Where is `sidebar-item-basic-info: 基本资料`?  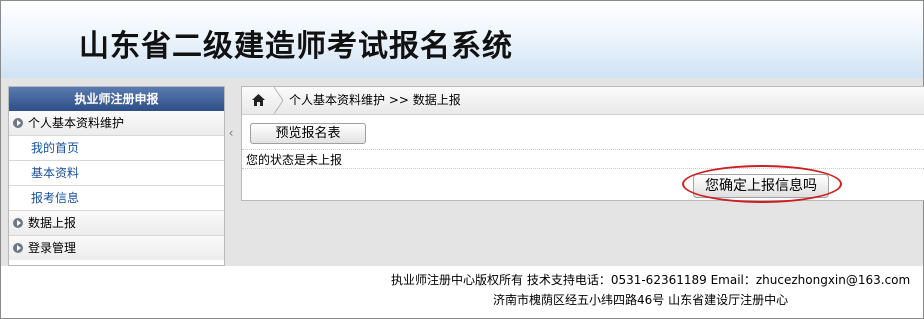 sidebar-item-basic-info: 基本资料 is located at coordinates (116, 173).